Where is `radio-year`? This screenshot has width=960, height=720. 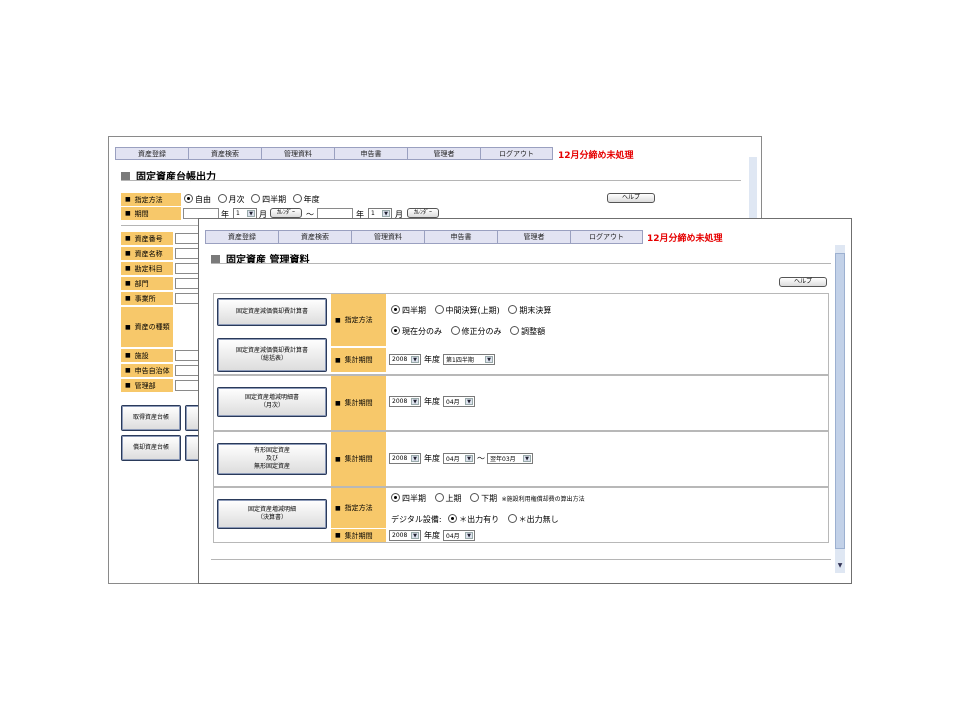
radio-year is located at coordinates (297, 198).